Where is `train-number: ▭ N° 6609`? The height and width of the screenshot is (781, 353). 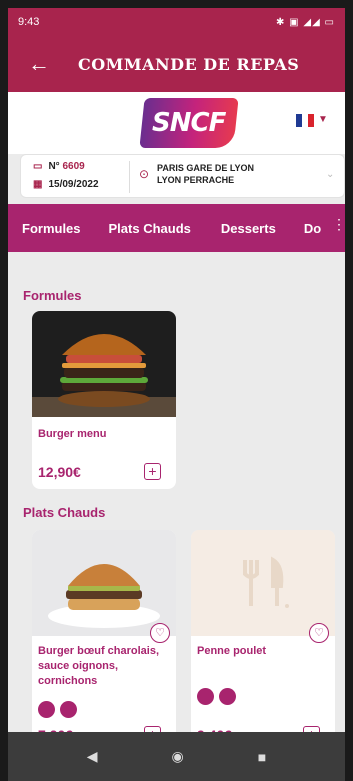
train-number: ▭ N° 6609 is located at coordinates (59, 166).